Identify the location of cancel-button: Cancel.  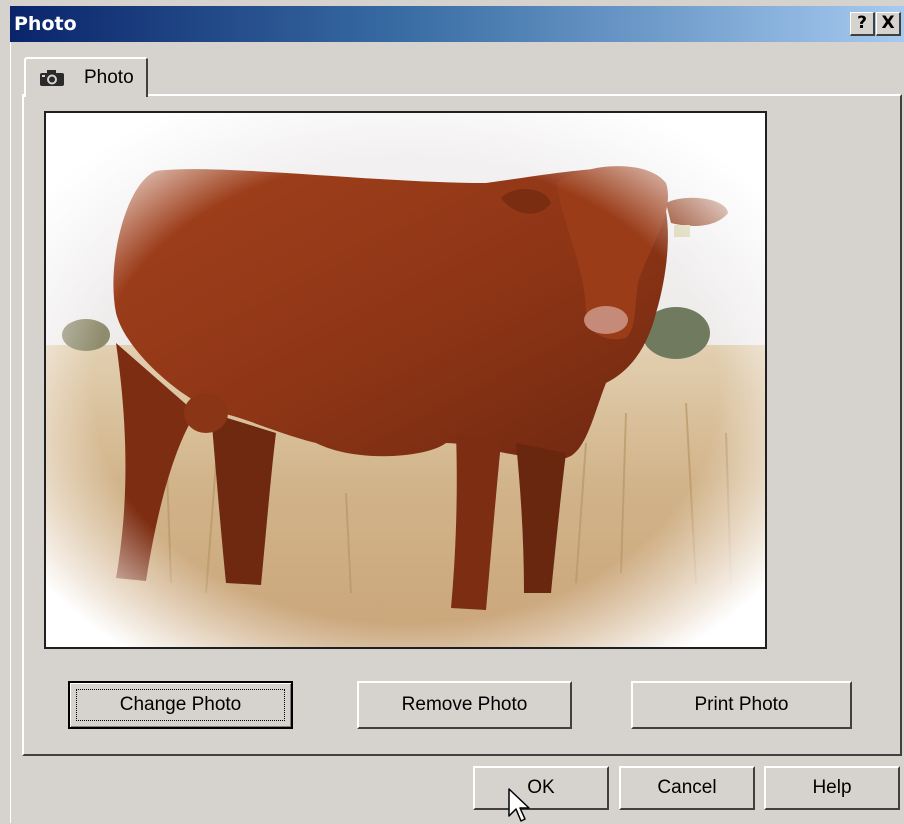
(687, 788).